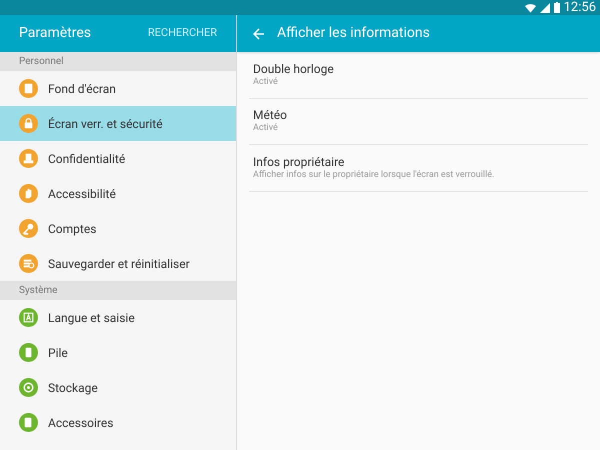 The height and width of the screenshot is (450, 600). Describe the element at coordinates (81, 423) in the screenshot. I see `item-label: Accessoires` at that location.